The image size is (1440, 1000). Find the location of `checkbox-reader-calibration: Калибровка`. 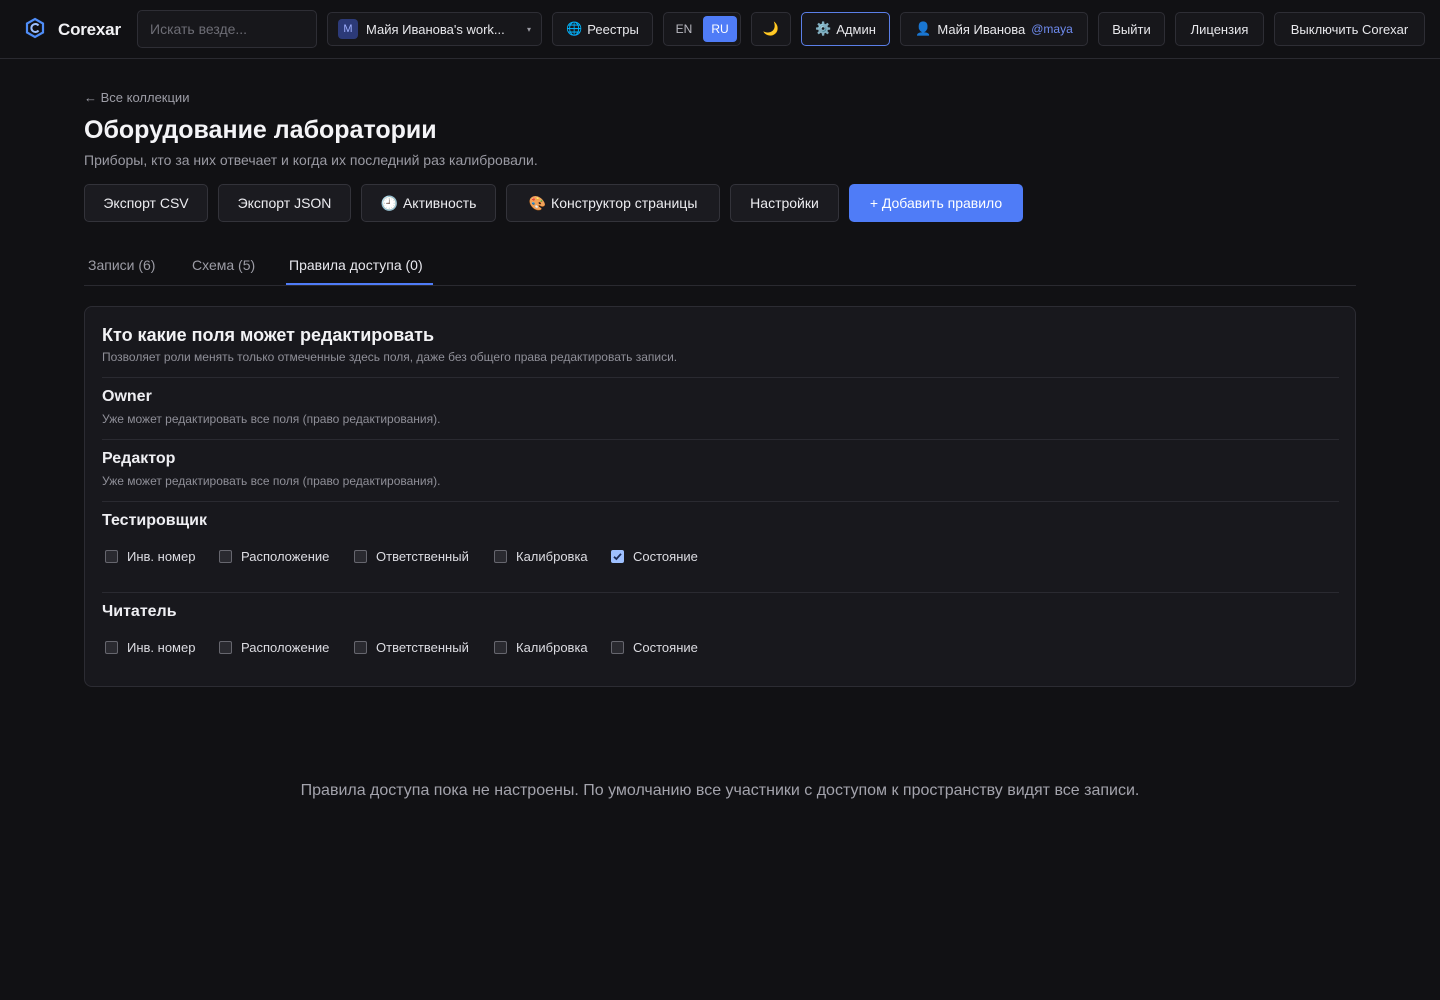

checkbox-reader-calibration: Калибровка is located at coordinates (541, 647).